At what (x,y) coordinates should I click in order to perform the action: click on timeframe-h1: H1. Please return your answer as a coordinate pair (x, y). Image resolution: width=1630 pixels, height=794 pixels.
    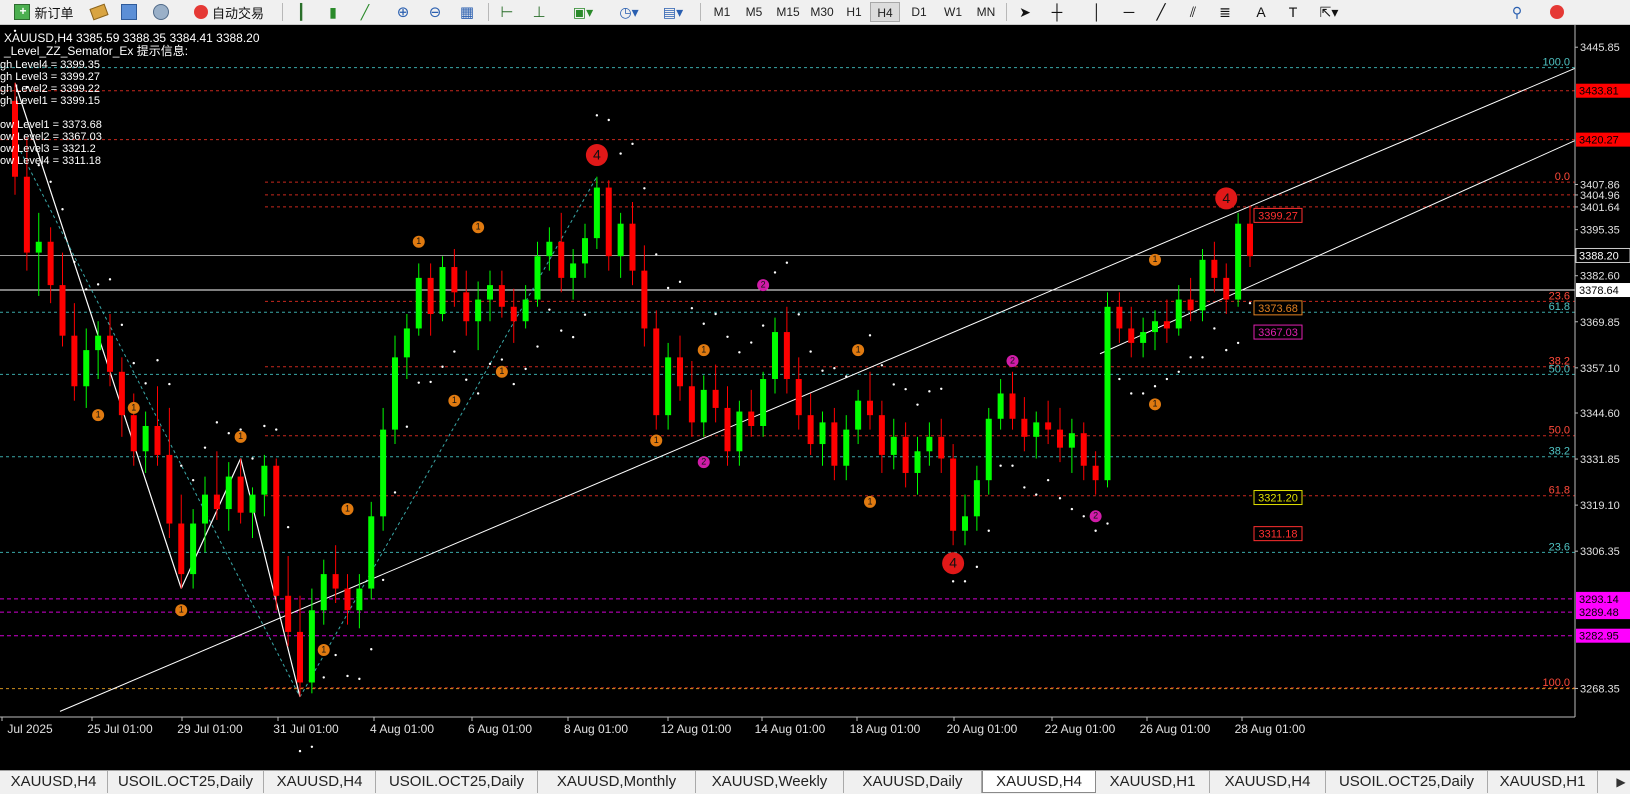
    Looking at the image, I should click on (854, 12).